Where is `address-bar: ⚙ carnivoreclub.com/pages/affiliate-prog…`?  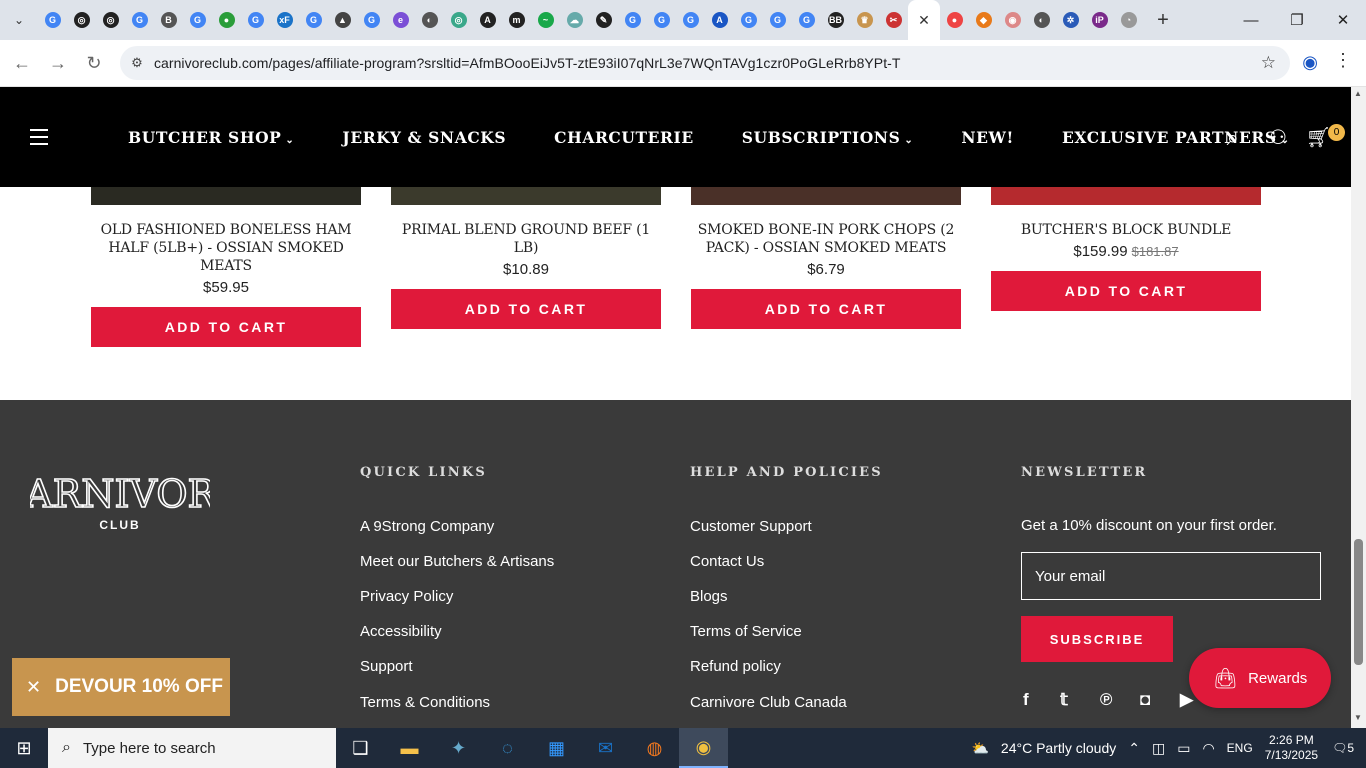 address-bar: ⚙ carnivoreclub.com/pages/affiliate-prog… is located at coordinates (705, 63).